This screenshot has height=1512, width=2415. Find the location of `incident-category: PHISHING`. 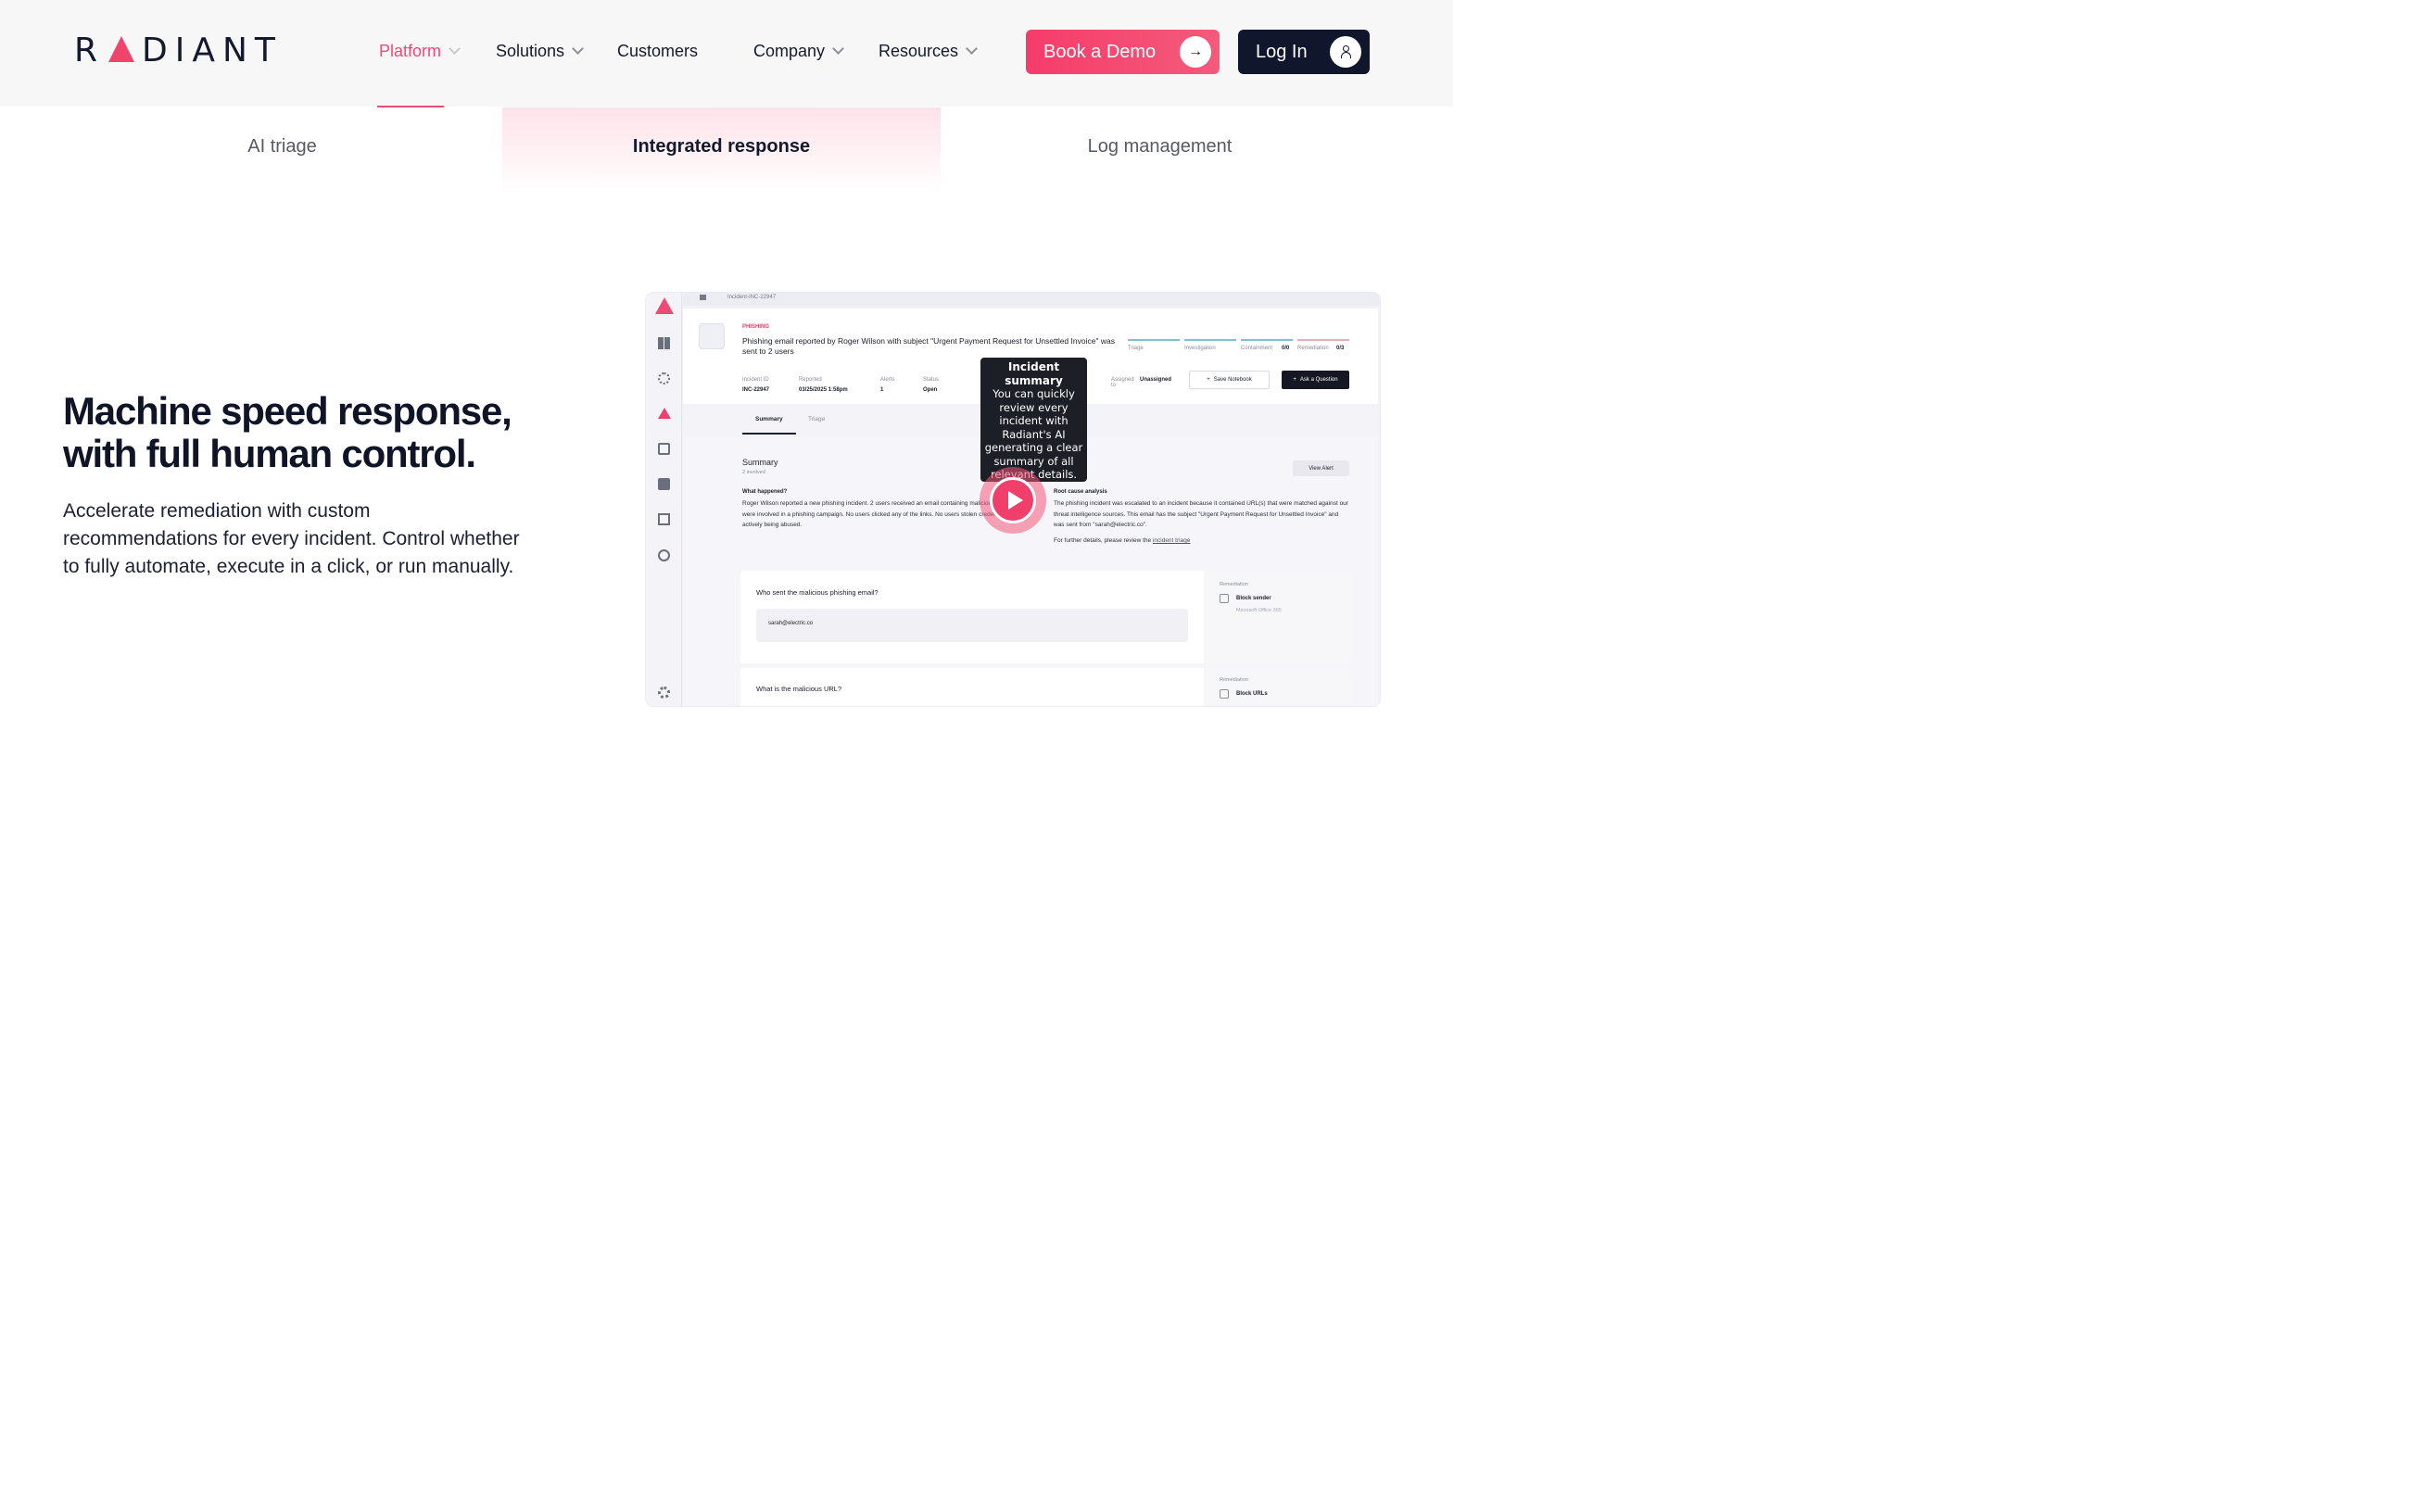

incident-category: PHISHING is located at coordinates (756, 327).